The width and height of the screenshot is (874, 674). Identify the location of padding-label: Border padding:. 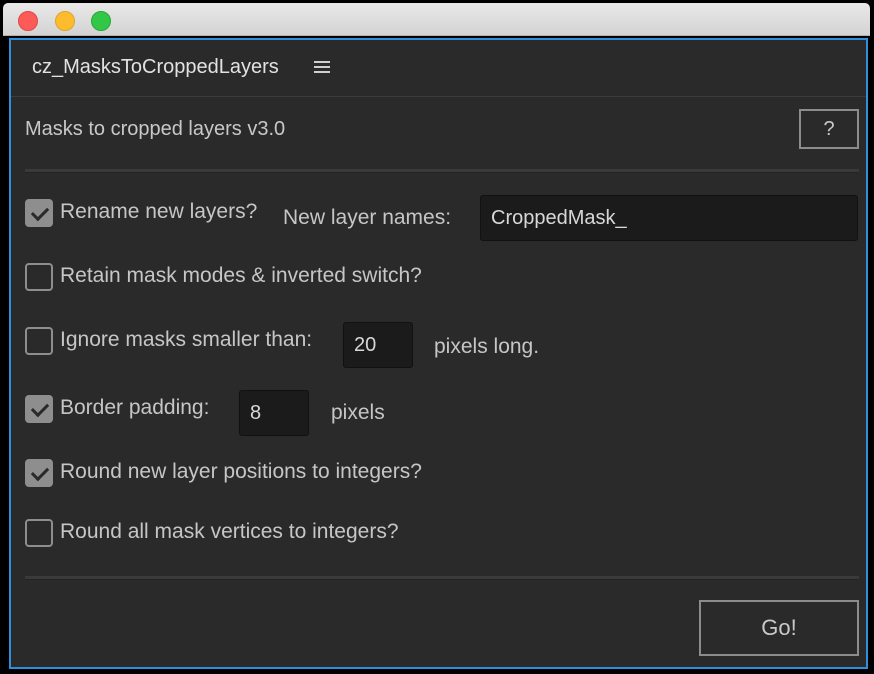
(135, 407).